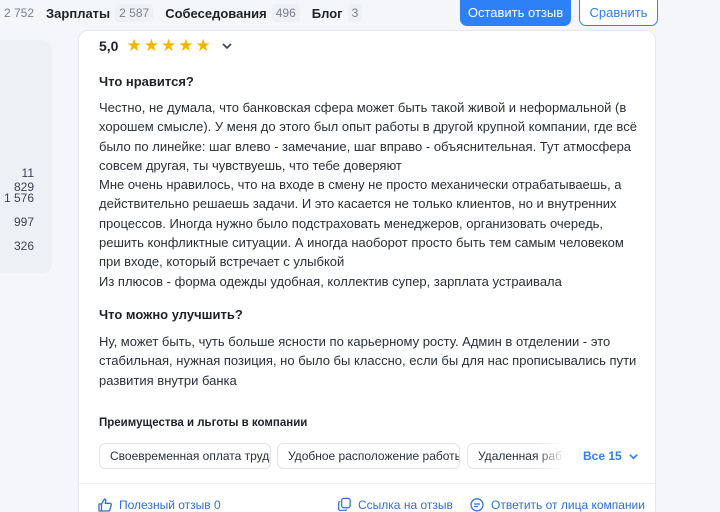  What do you see at coordinates (568, 505) in the screenshot?
I see `reply-company-label: Ответить от лица компании` at bounding box center [568, 505].